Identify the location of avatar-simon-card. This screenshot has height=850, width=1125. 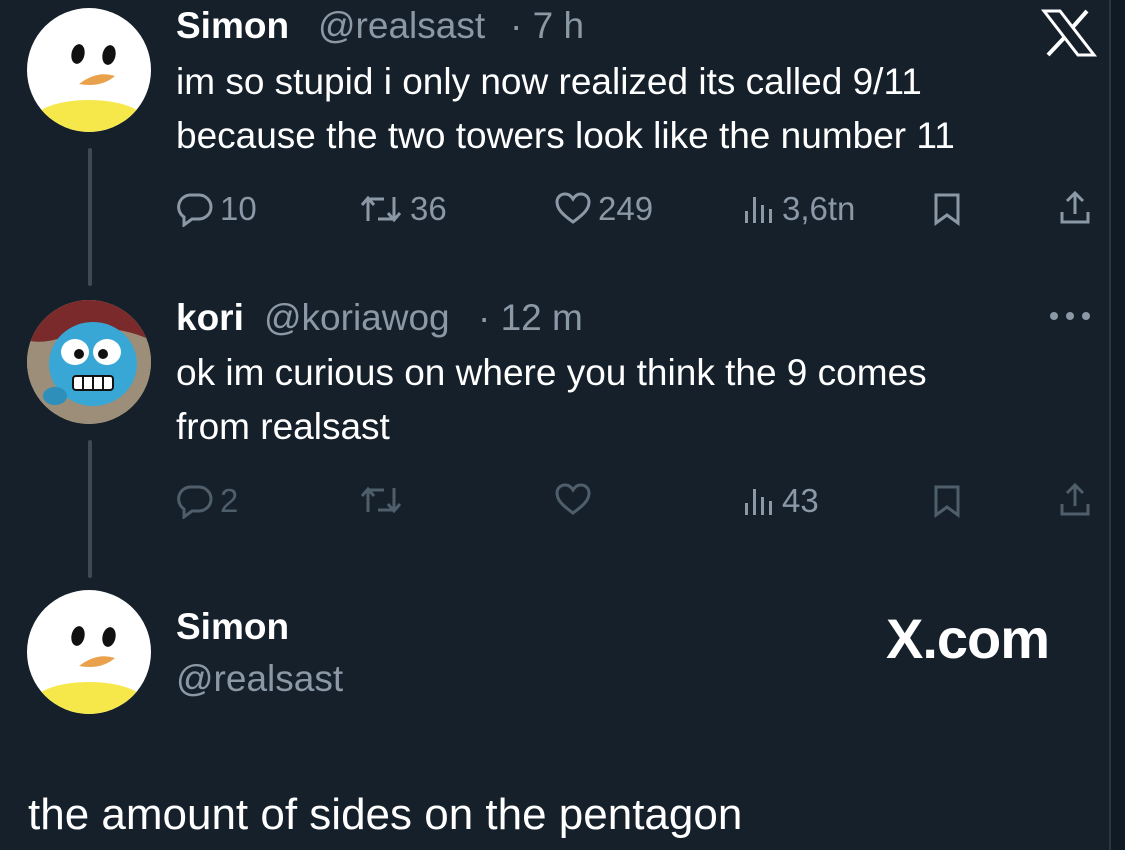
(89, 652).